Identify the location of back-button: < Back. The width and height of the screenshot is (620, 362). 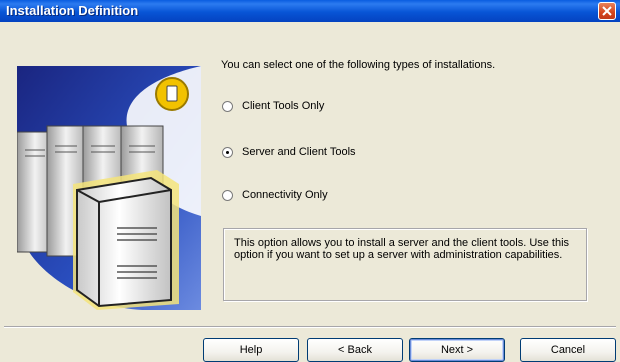
(355, 350).